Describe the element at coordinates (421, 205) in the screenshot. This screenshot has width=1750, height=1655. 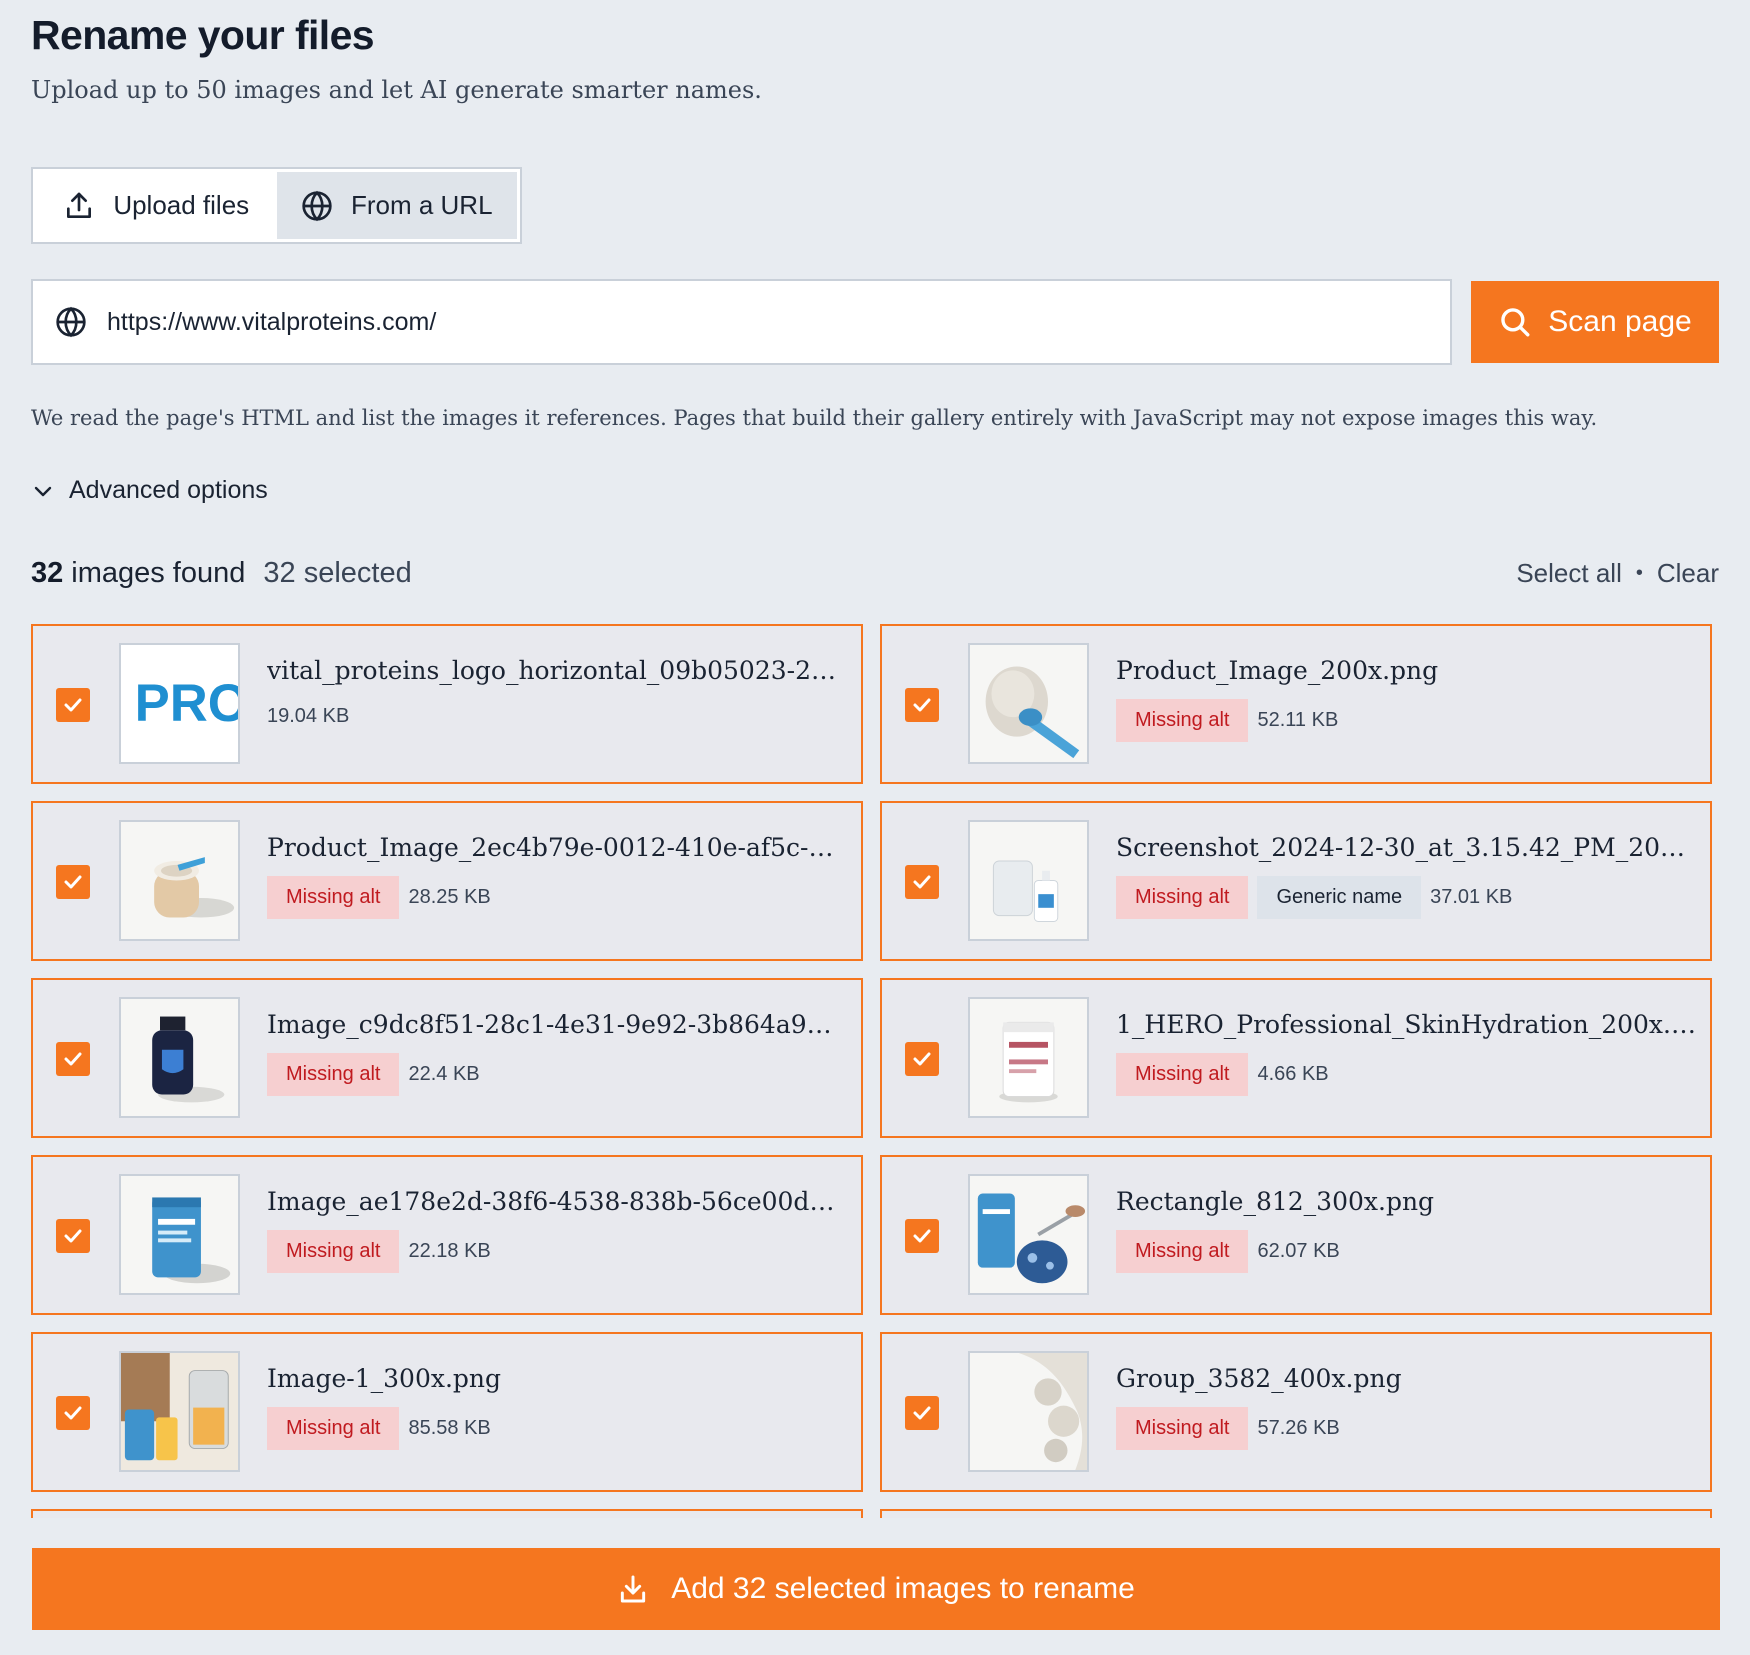
I see `from-url-label: From a URL` at that location.